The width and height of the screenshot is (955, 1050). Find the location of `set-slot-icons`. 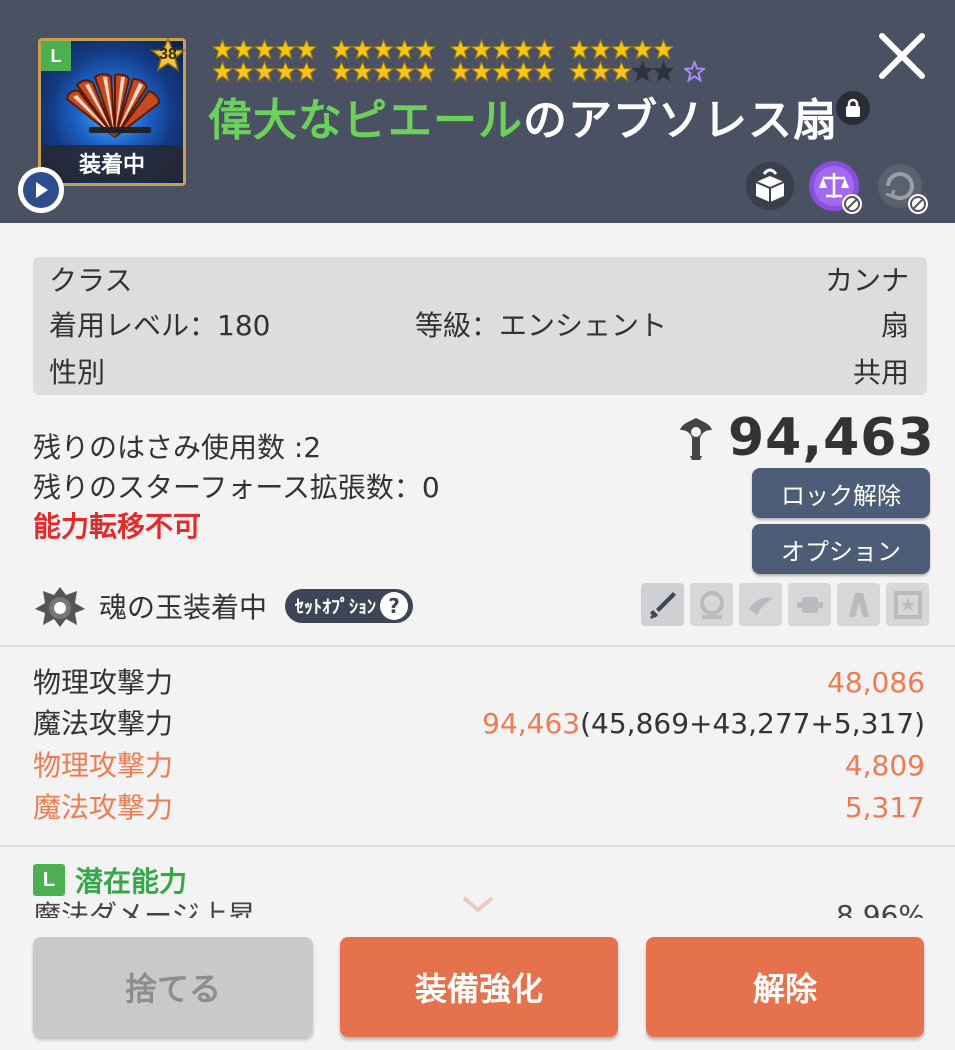

set-slot-icons is located at coordinates (785, 604).